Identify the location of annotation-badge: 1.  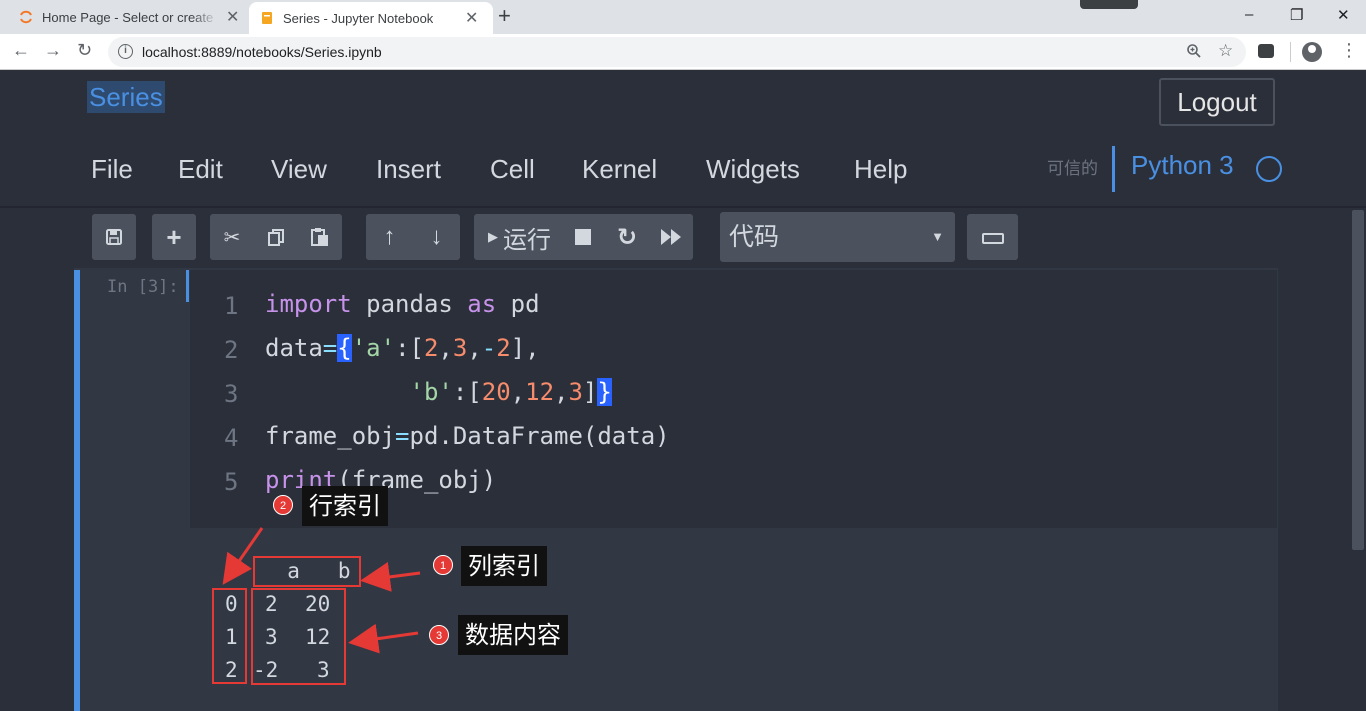
(443, 565).